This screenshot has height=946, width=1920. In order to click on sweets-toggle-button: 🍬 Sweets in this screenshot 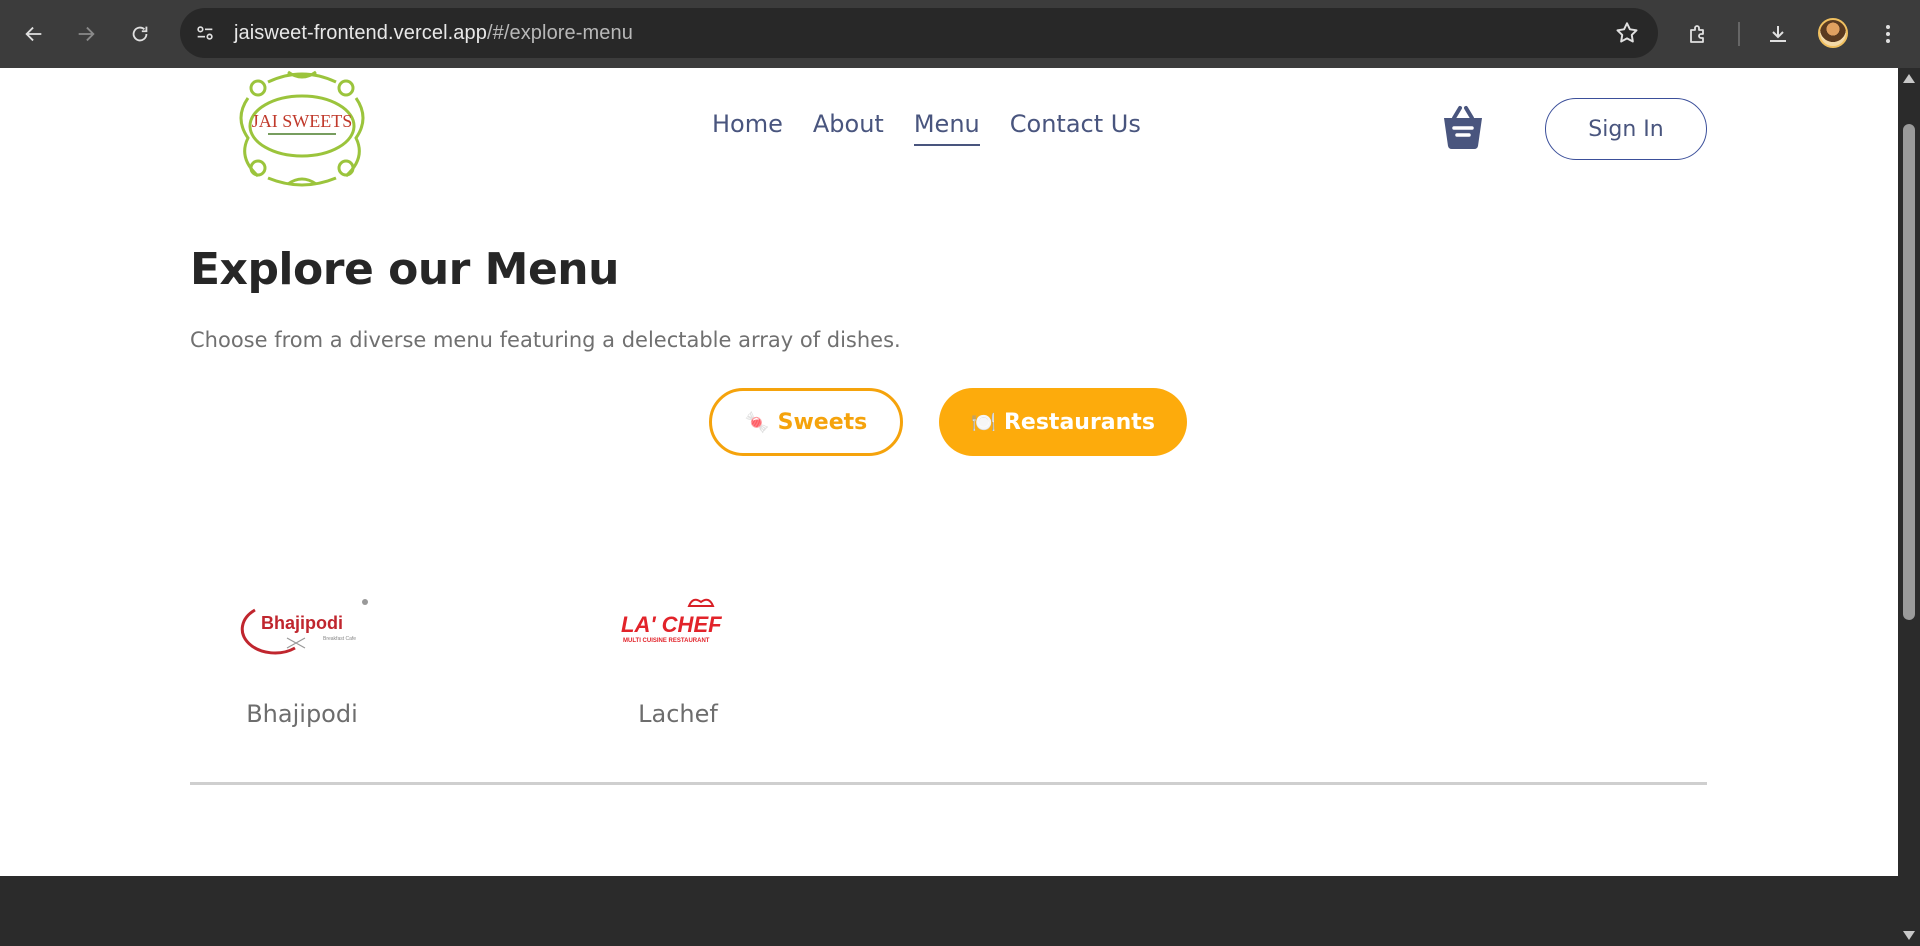, I will do `click(806, 422)`.